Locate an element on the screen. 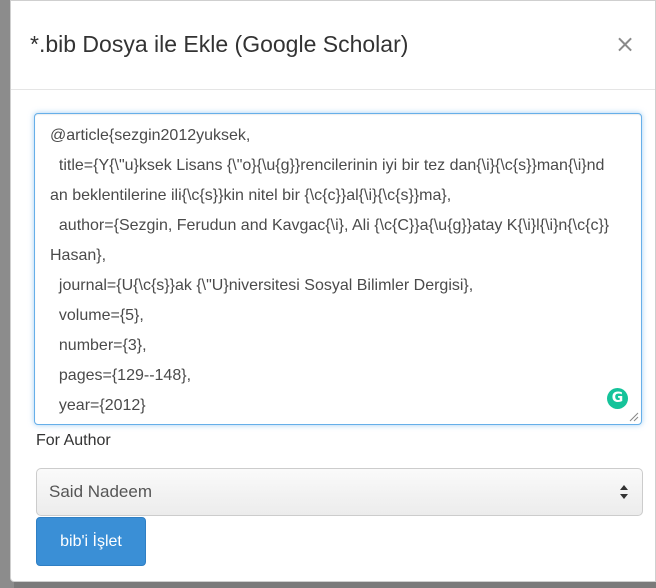 This screenshot has width=656, height=588. modal-title: *.bib Dosya ile Ekle (Google Scholar) is located at coordinates (219, 44).